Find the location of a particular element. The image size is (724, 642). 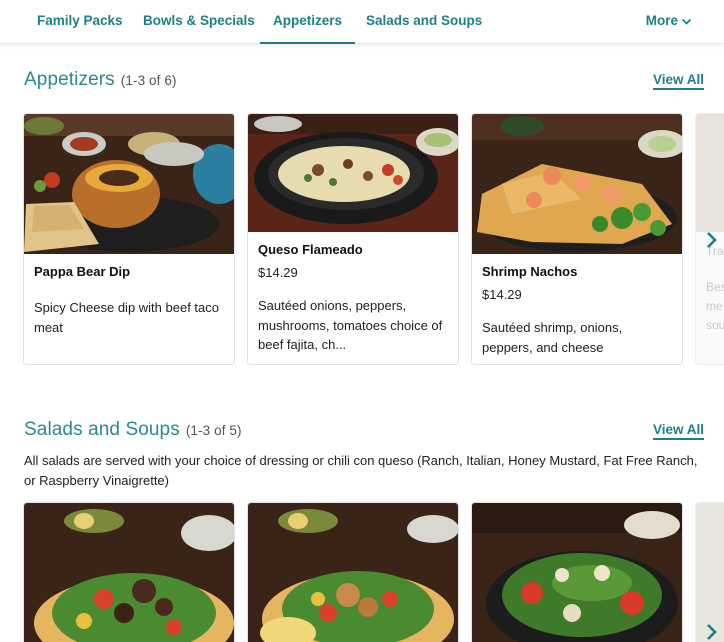

bread-bowl-cheese-dip-photo is located at coordinates (129, 184).